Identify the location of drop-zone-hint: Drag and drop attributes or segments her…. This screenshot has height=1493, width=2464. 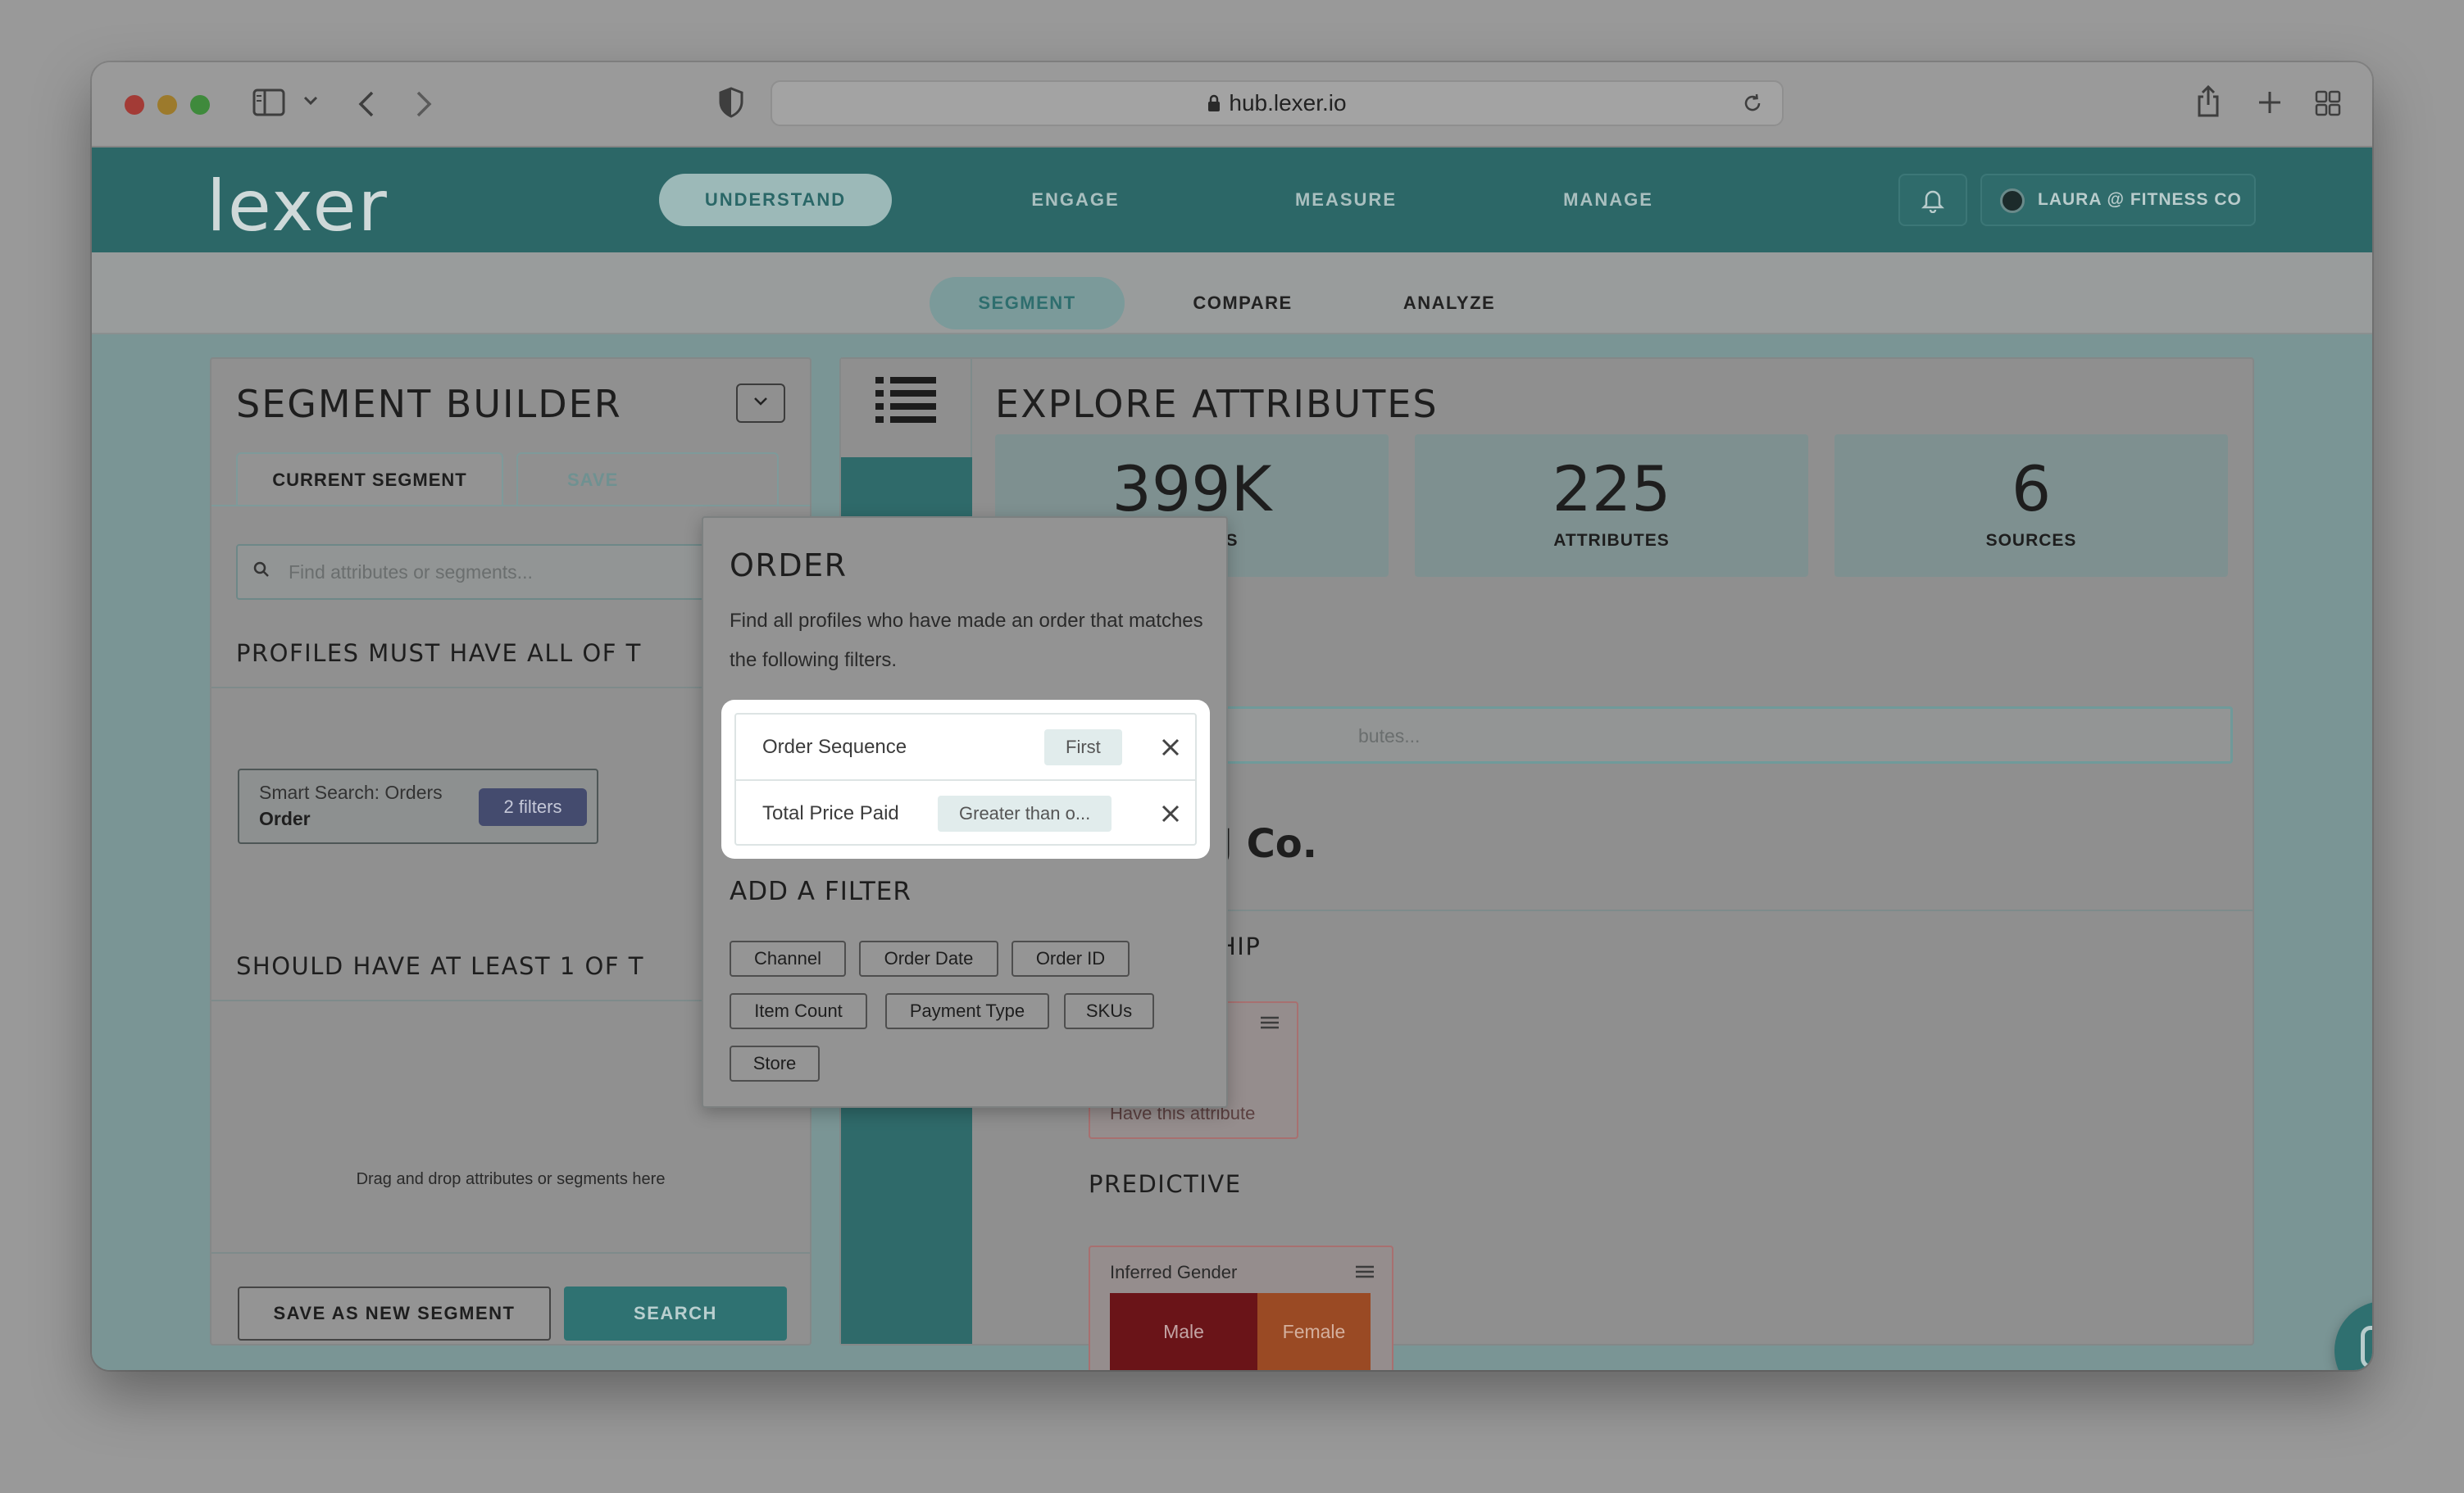
(511, 1179).